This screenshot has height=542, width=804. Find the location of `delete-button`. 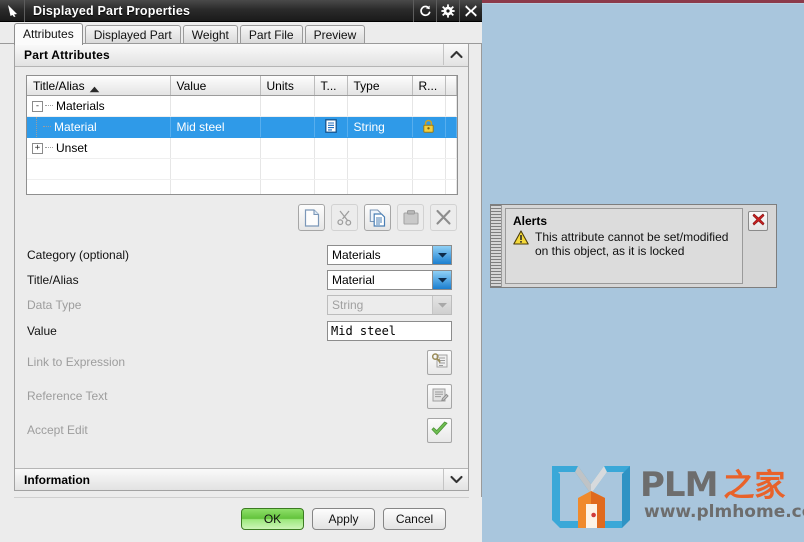

delete-button is located at coordinates (443, 217).